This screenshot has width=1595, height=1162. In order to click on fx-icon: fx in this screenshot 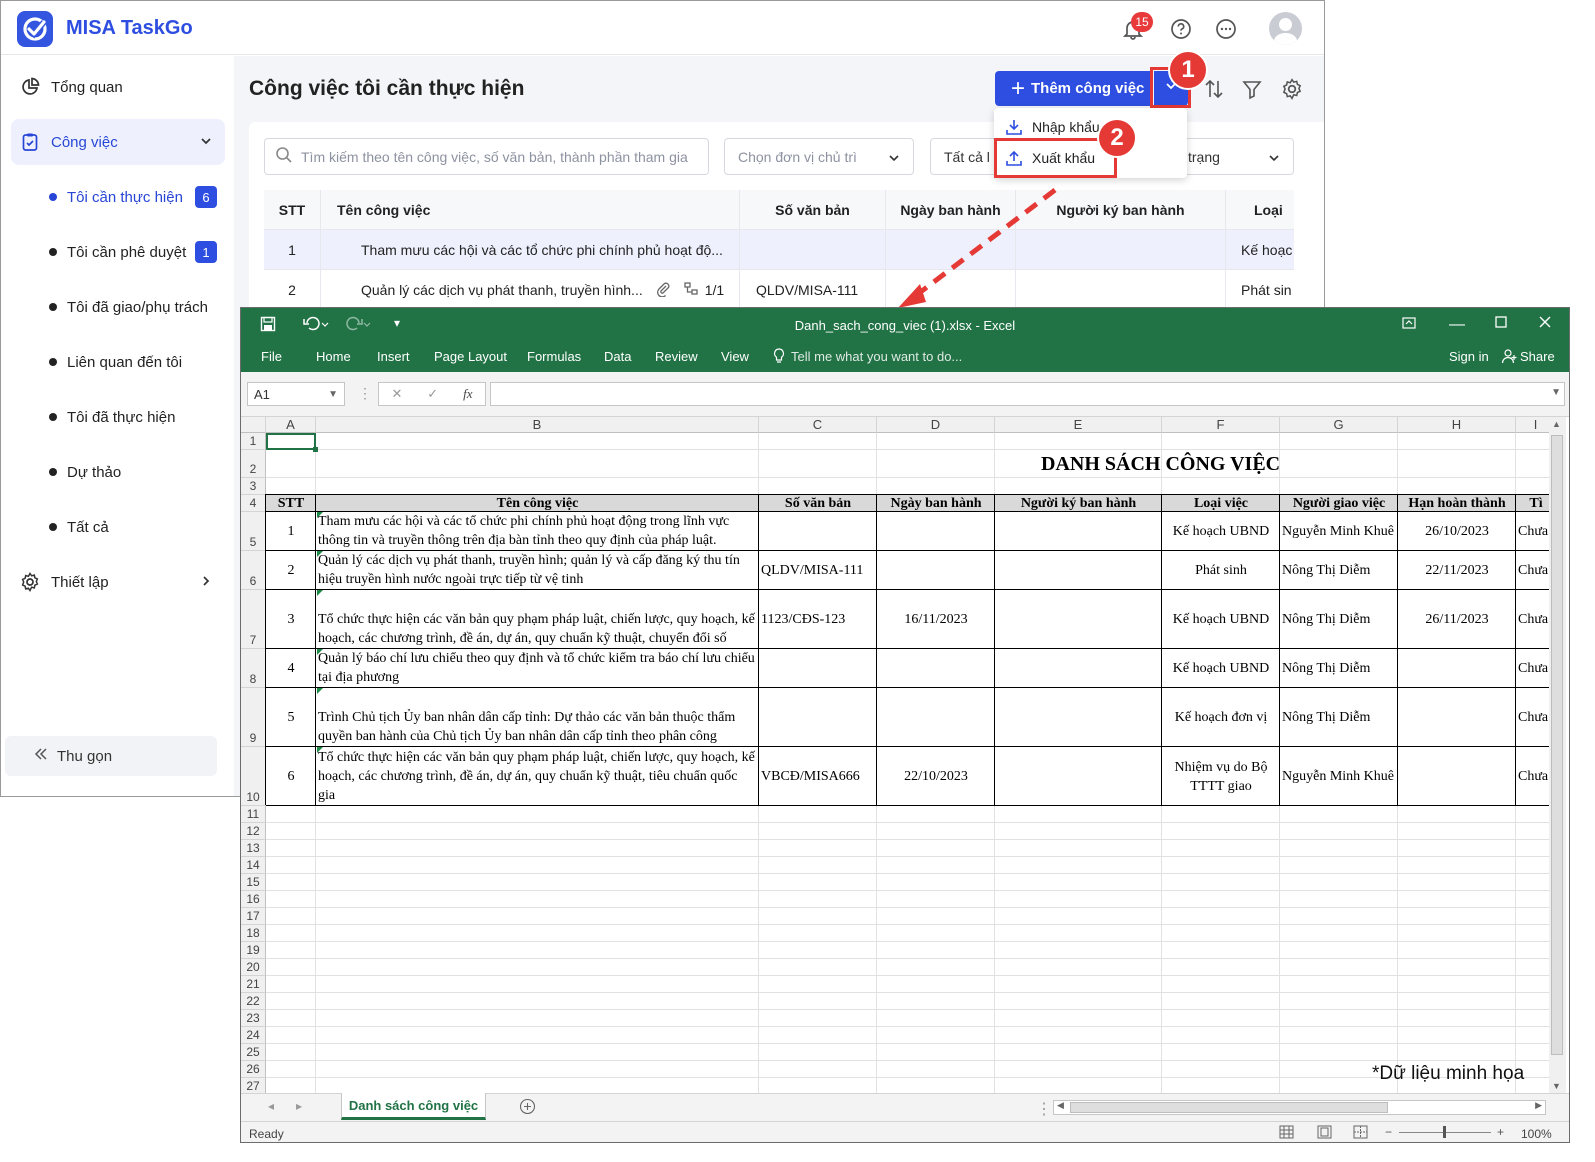, I will do `click(467, 394)`.